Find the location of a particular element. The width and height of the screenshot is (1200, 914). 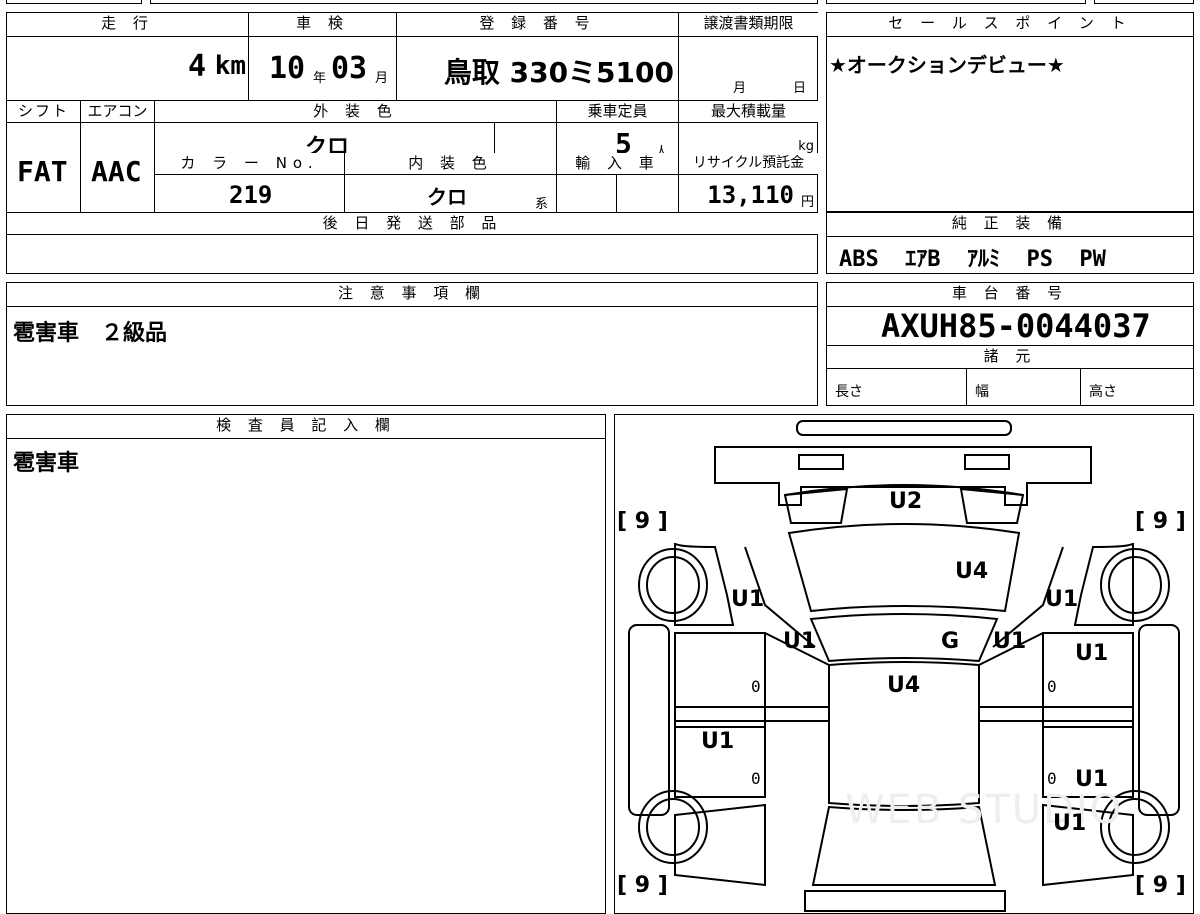

sales-point-box: セ ー ル ス ポ イ ン ト ★オークションデビュー★ is located at coordinates (1010, 112).